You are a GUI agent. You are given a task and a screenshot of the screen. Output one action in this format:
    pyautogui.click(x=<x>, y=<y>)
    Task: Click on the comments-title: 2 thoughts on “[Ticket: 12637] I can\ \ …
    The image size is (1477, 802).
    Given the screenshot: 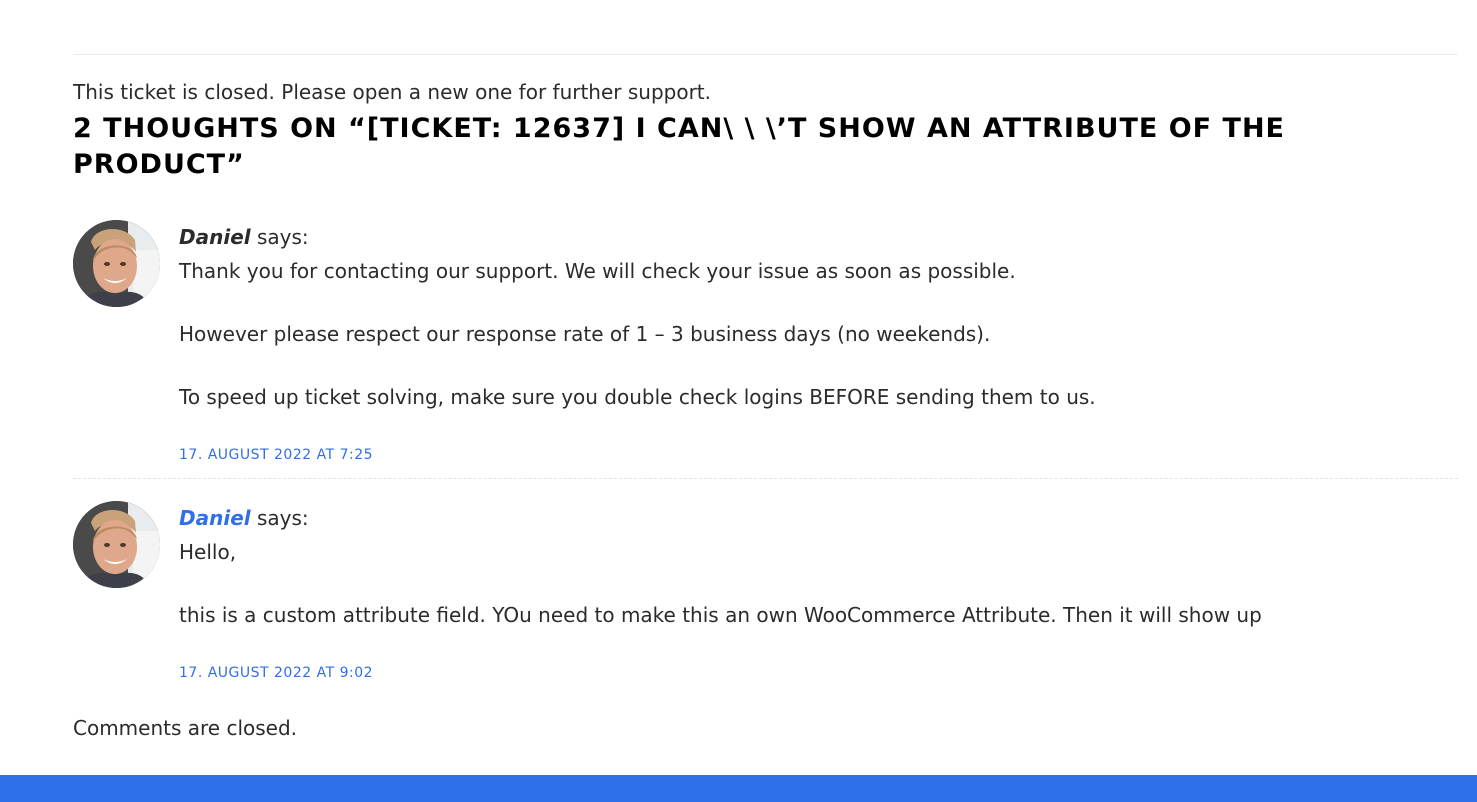 What is the action you would take?
    pyautogui.click(x=679, y=146)
    